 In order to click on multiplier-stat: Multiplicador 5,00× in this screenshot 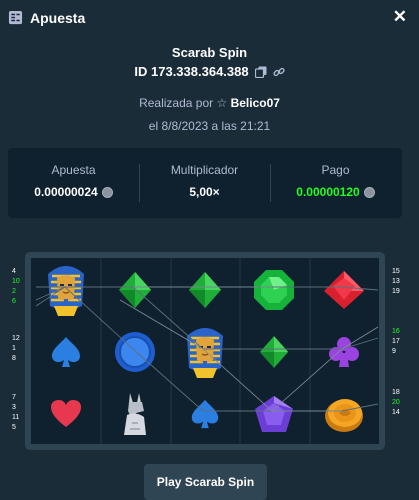, I will do `click(204, 183)`.